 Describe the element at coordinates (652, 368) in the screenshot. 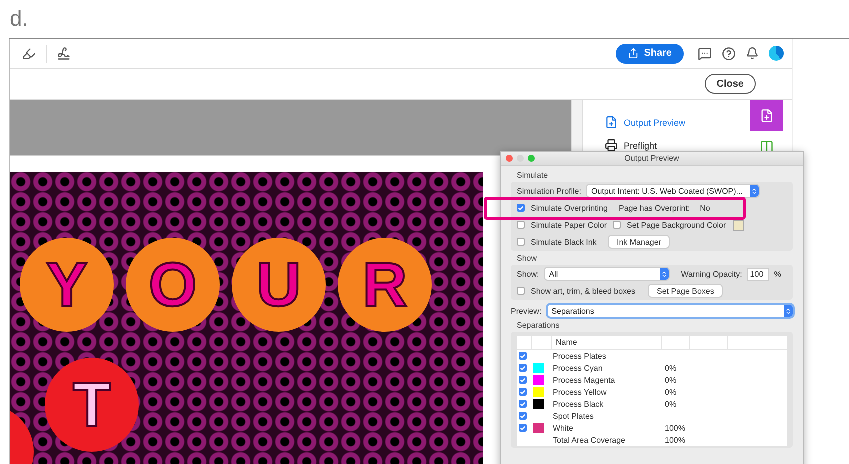

I see `separation-row: Process Cyan 0%` at that location.